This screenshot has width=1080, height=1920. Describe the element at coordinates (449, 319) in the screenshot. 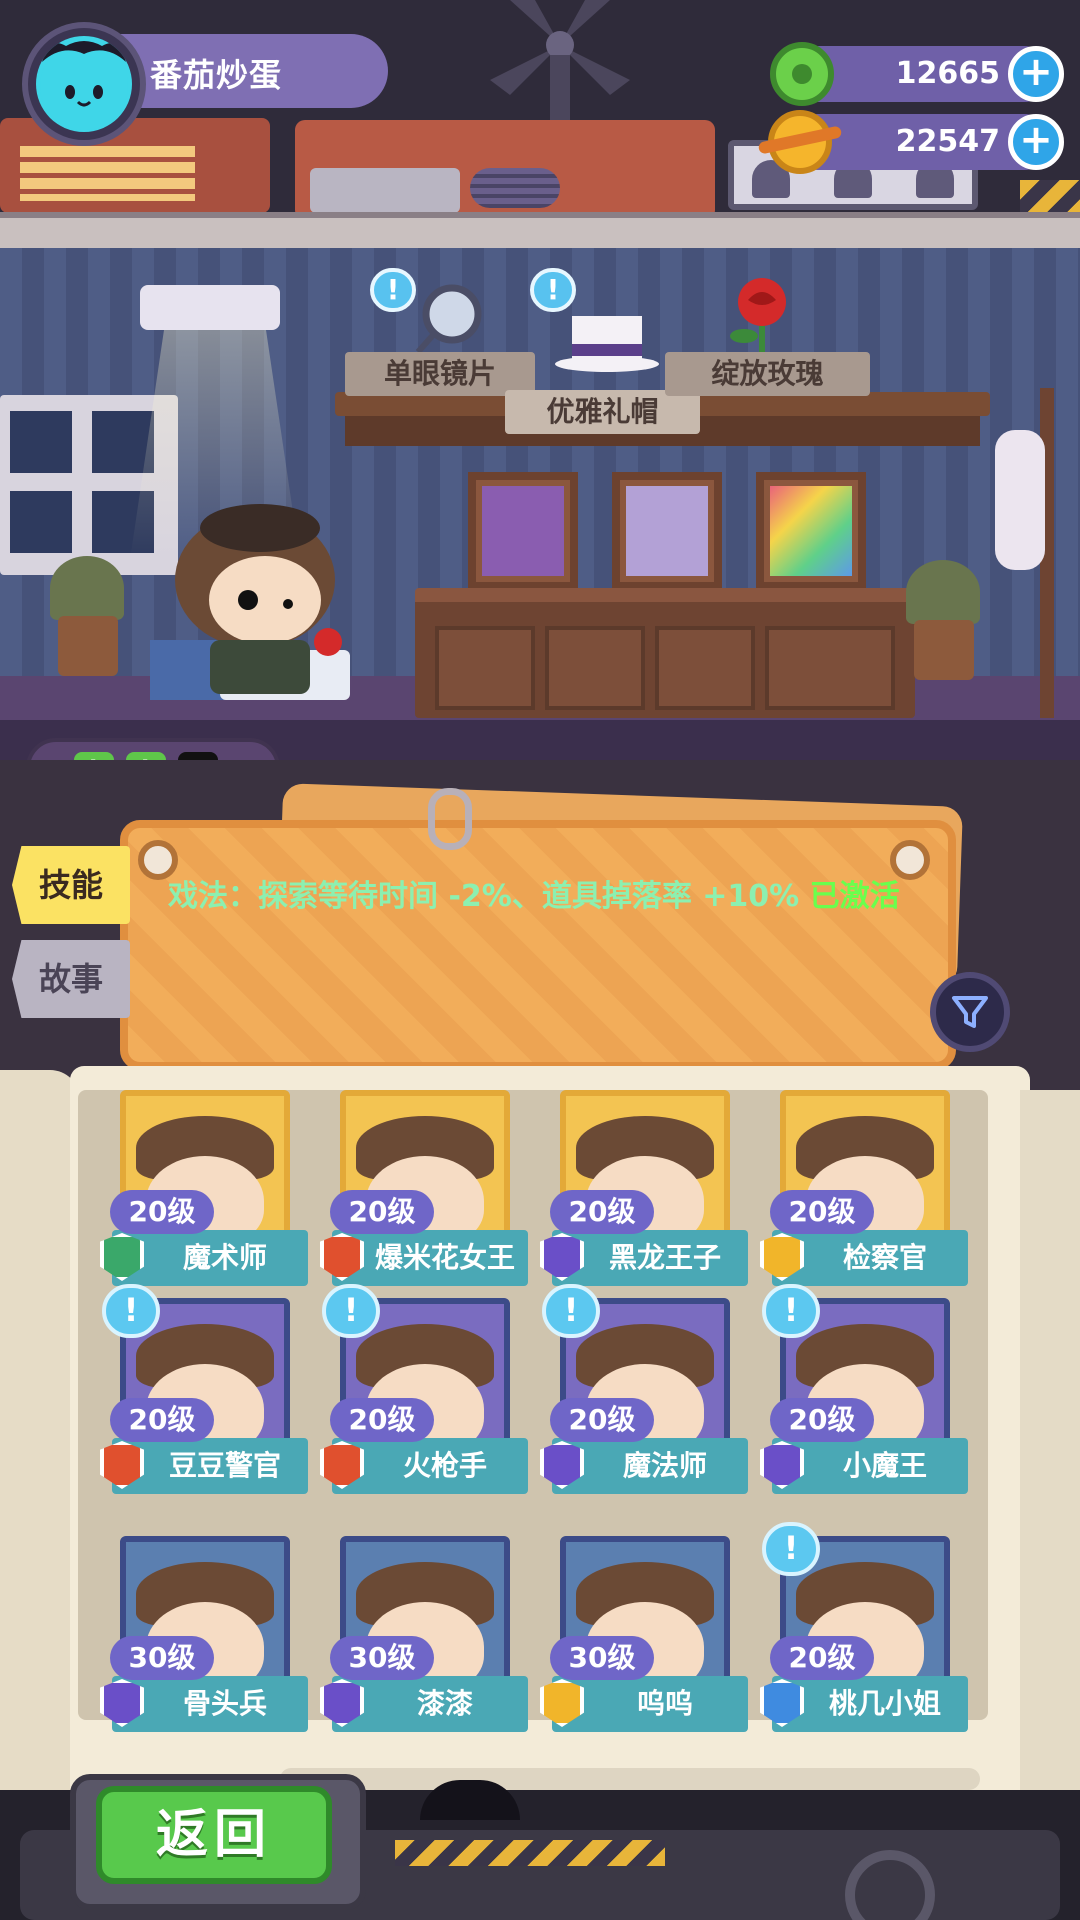

I see `monocle-icon` at that location.